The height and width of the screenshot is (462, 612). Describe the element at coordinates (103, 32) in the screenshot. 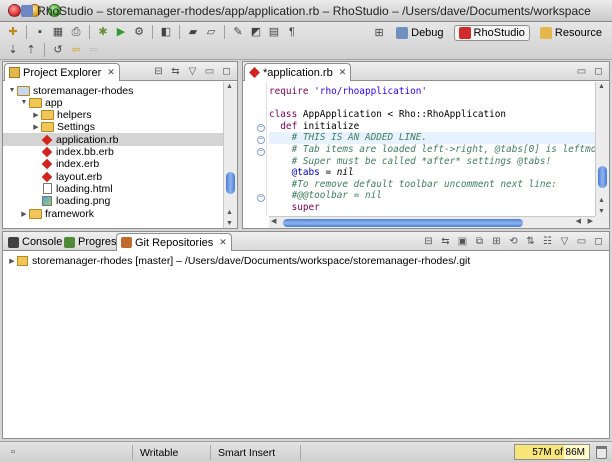

I see `debug-icon: ✱` at that location.